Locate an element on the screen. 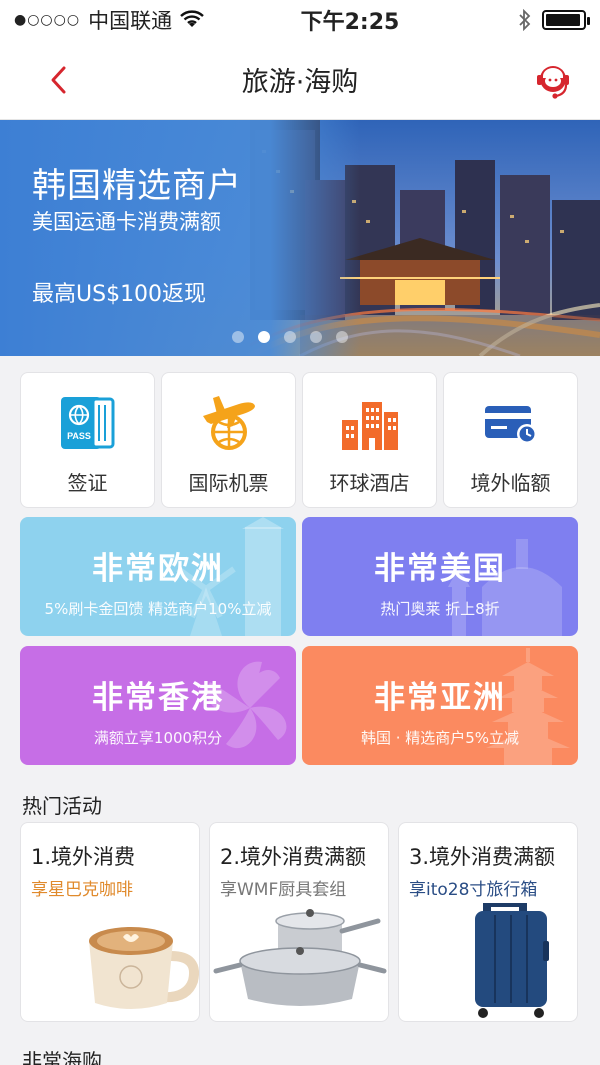 This screenshot has width=600, height=1065. service-overseas-limit: 境外临额 is located at coordinates (510, 440).